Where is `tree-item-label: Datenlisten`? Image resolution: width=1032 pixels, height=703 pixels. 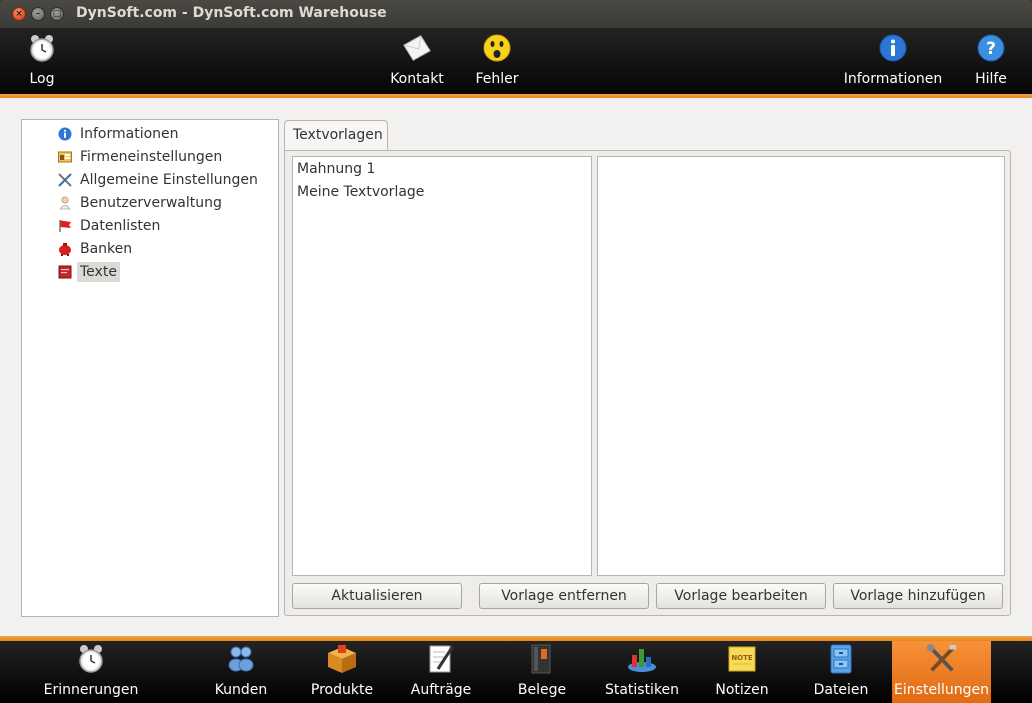
tree-item-label: Datenlisten is located at coordinates (120, 226).